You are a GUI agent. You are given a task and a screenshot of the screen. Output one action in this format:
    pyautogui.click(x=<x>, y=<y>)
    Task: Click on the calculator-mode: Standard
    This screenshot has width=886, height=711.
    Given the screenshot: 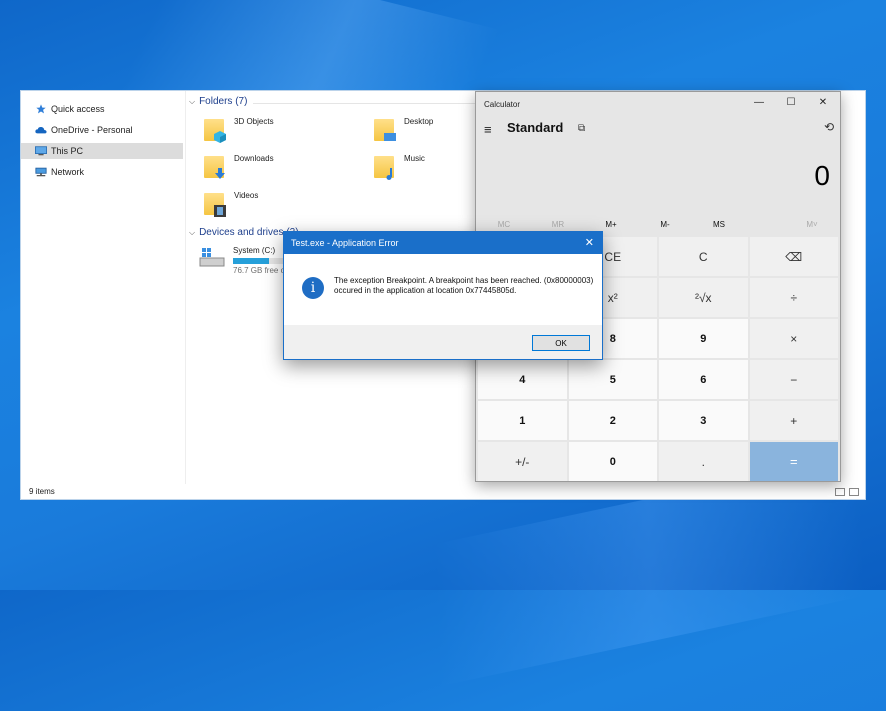 What is the action you would take?
    pyautogui.click(x=535, y=127)
    